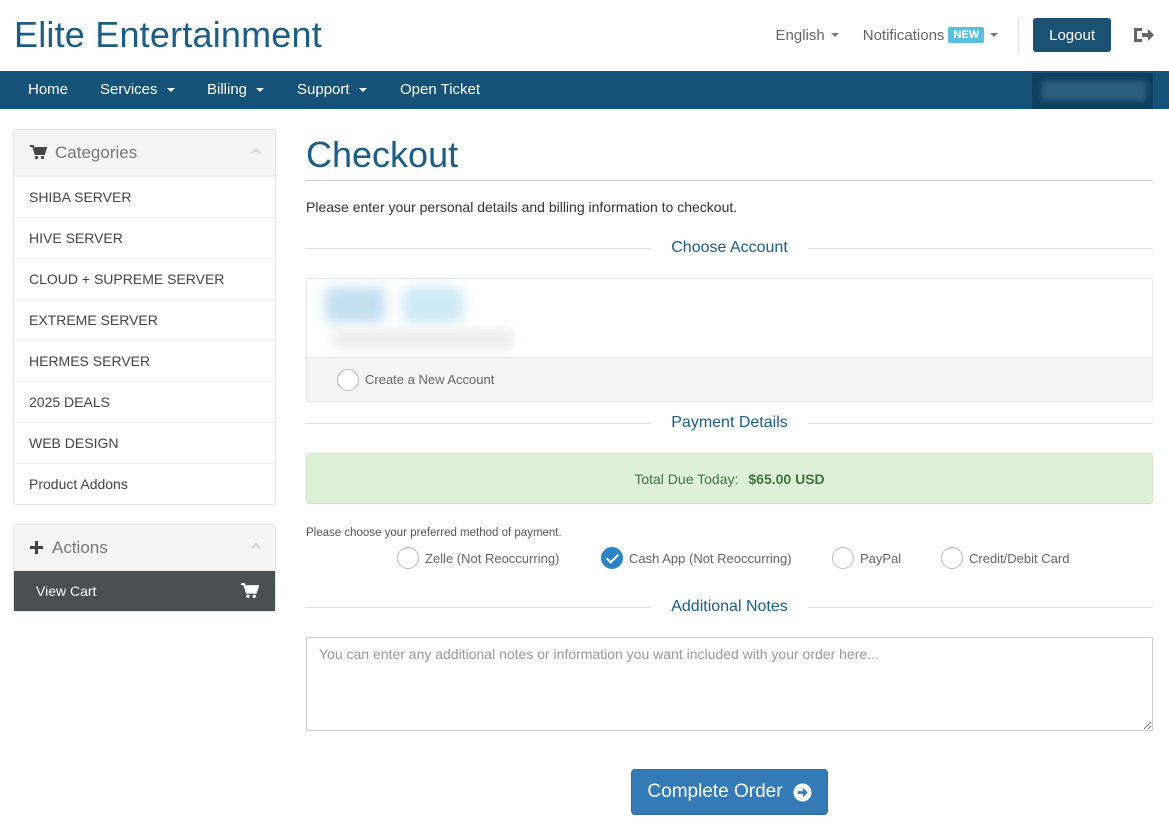 This screenshot has height=826, width=1169. Describe the element at coordinates (1143, 35) in the screenshot. I see `sign-out-icon` at that location.